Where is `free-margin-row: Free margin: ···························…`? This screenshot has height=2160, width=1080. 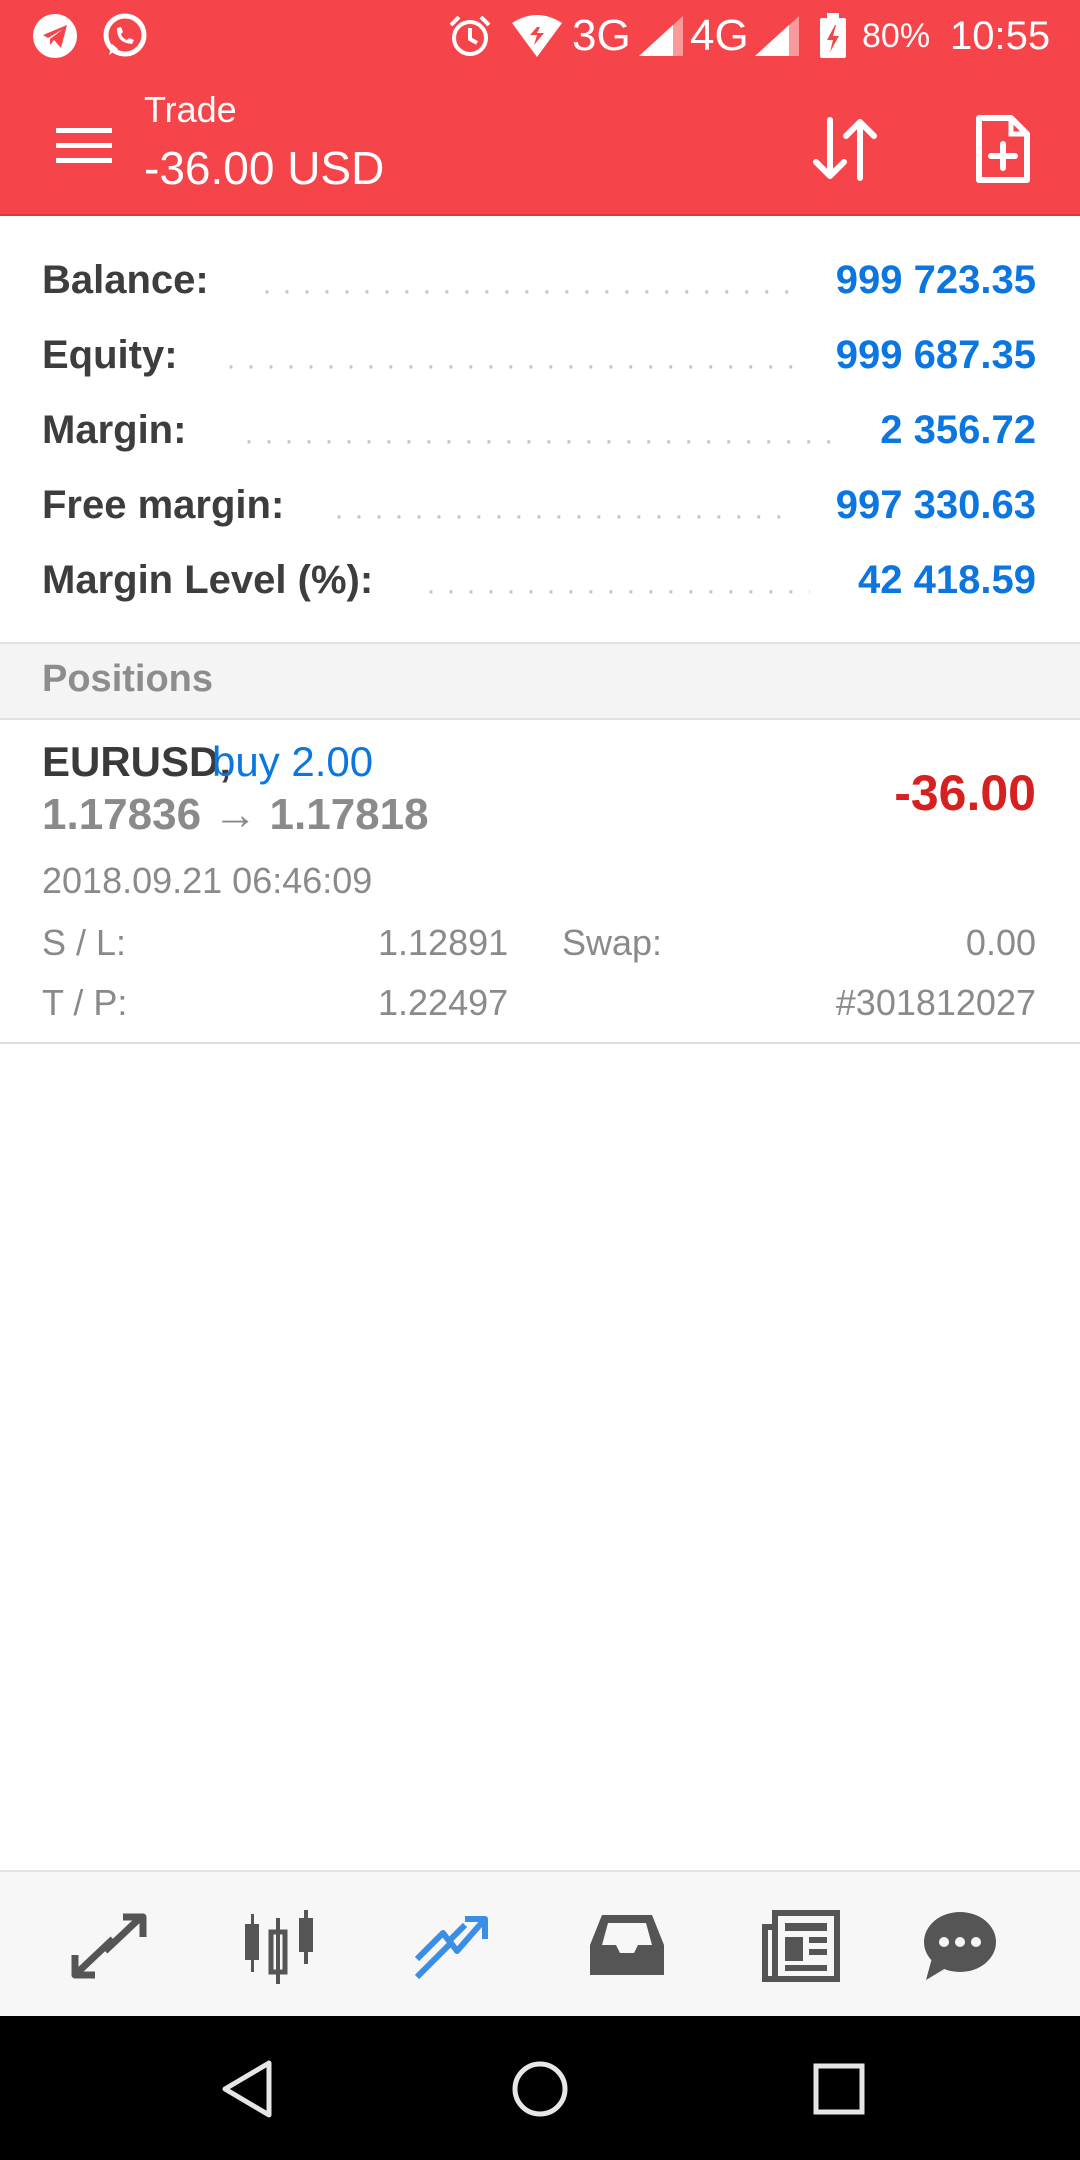 free-margin-row: Free margin: ···························… is located at coordinates (540, 507).